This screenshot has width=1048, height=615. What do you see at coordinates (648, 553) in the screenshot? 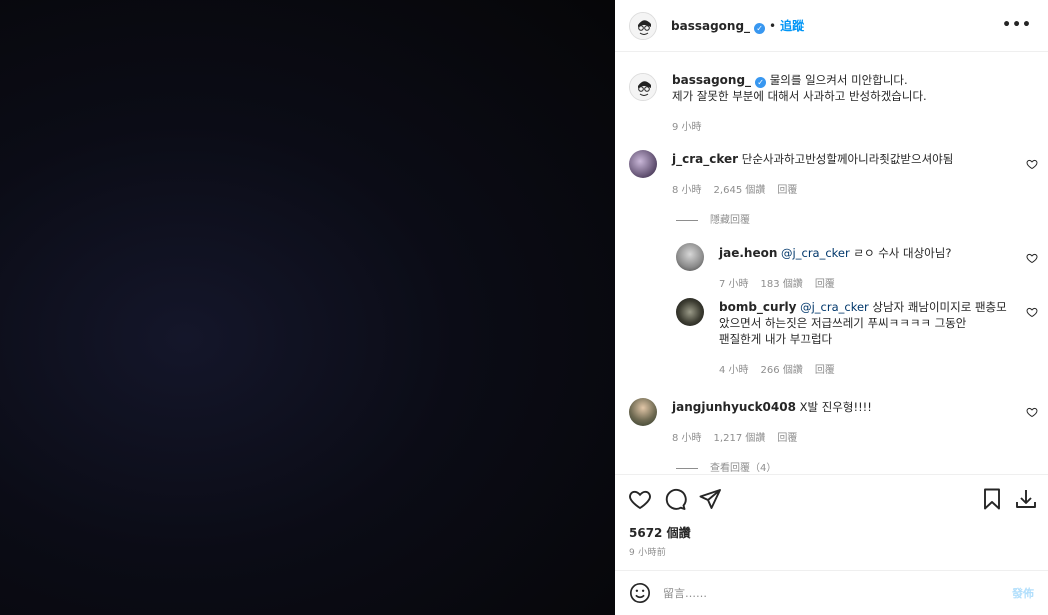
I see `post-timestamp: 9 小時前` at bounding box center [648, 553].